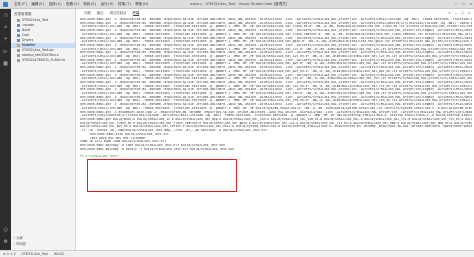 The height and width of the screenshot is (257, 474). What do you see at coordinates (107, 4) in the screenshot?
I see `menu-run: 运行(R)` at bounding box center [107, 4].